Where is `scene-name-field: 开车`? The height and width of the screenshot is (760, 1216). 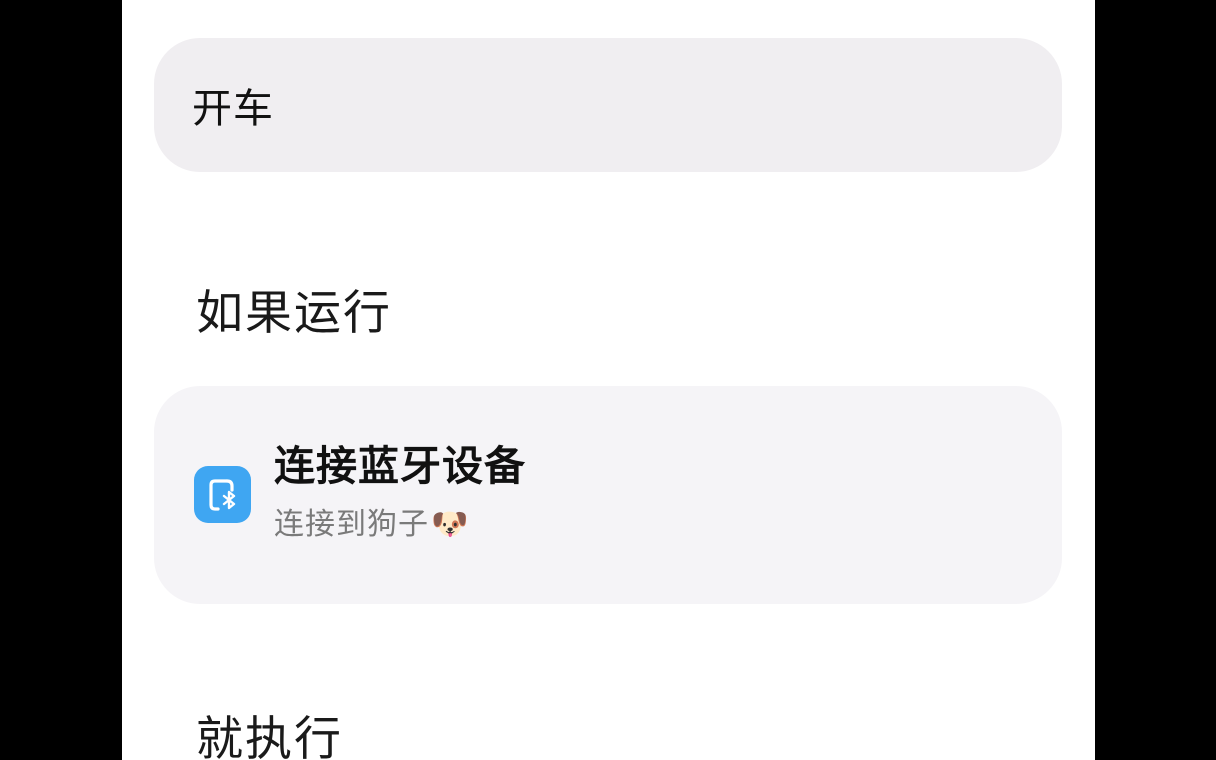 scene-name-field: 开车 is located at coordinates (608, 105).